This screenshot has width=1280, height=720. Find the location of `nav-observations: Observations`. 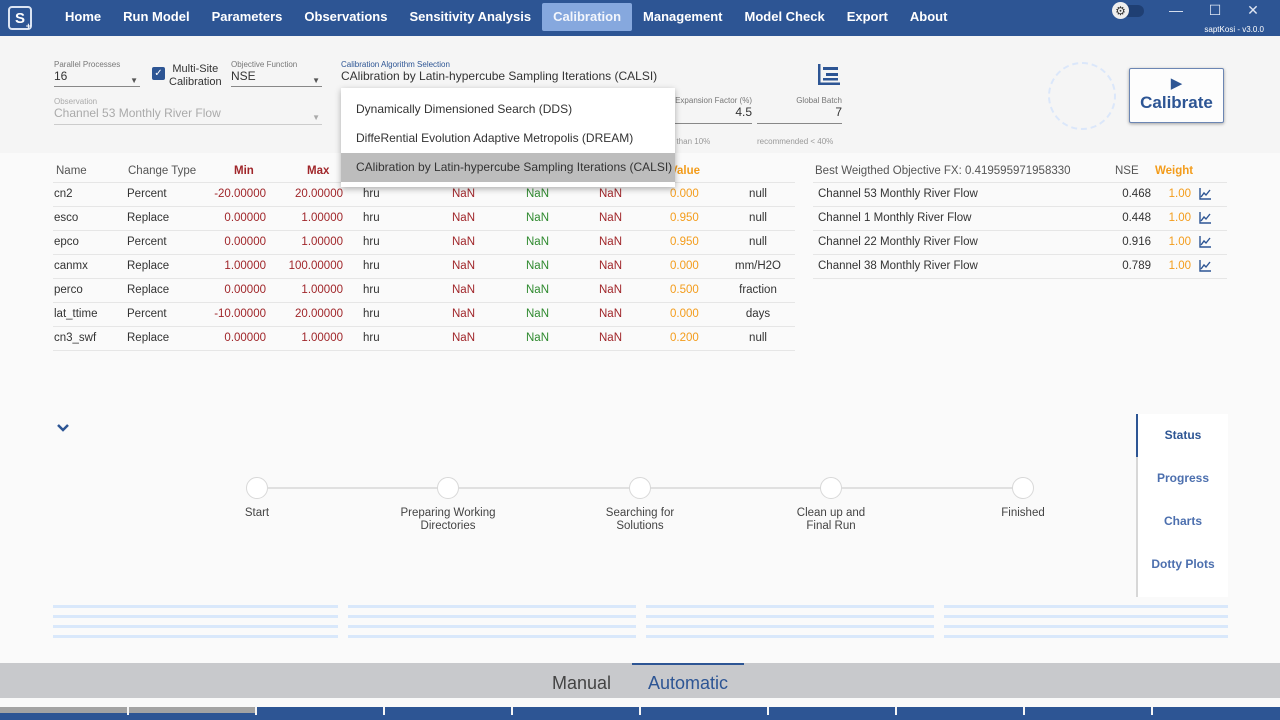

nav-observations: Observations is located at coordinates (345, 17).